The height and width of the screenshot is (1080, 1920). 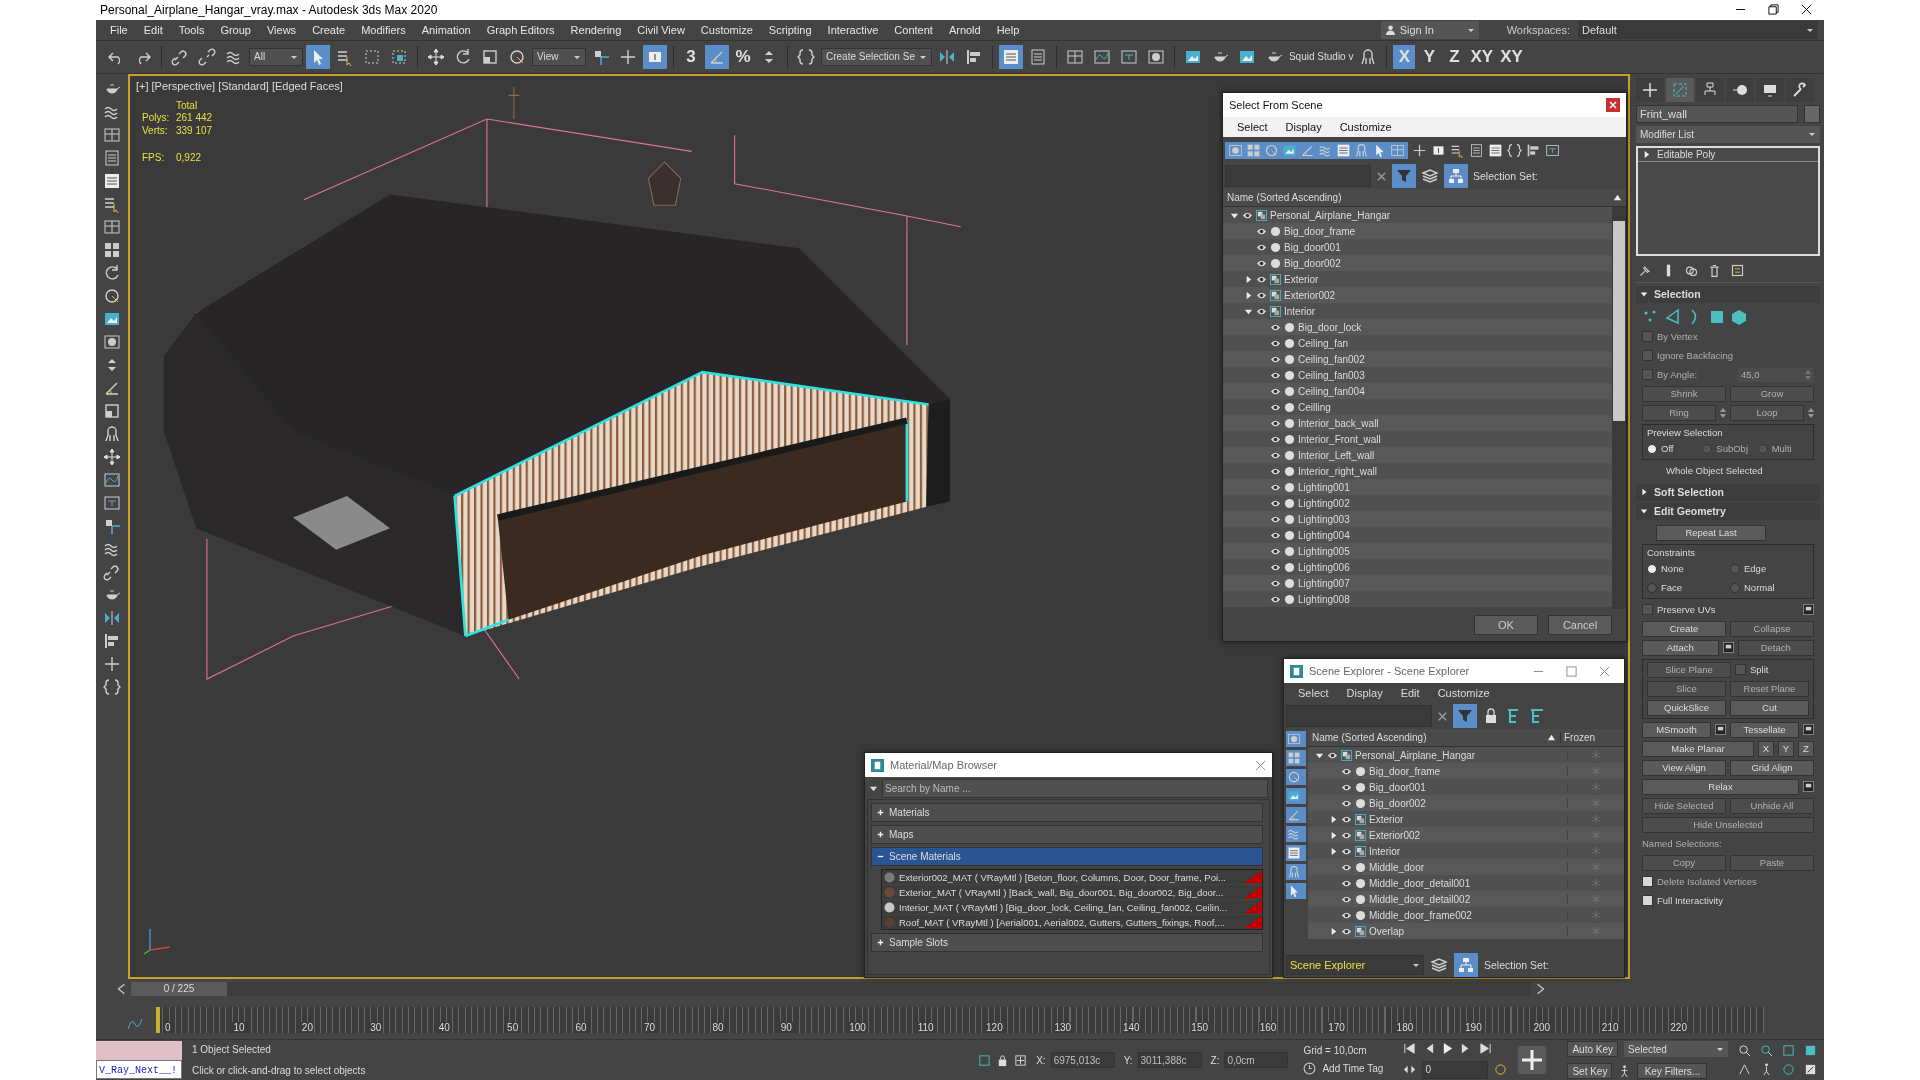 What do you see at coordinates (235, 29) in the screenshot?
I see `menu-item: Group` at bounding box center [235, 29].